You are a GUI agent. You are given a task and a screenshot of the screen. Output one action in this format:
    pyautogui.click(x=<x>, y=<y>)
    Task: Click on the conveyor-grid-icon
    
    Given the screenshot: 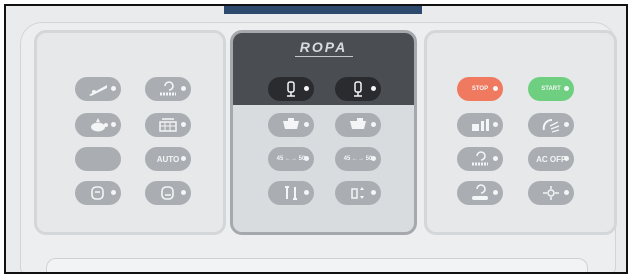 What is the action you would take?
    pyautogui.click(x=168, y=125)
    